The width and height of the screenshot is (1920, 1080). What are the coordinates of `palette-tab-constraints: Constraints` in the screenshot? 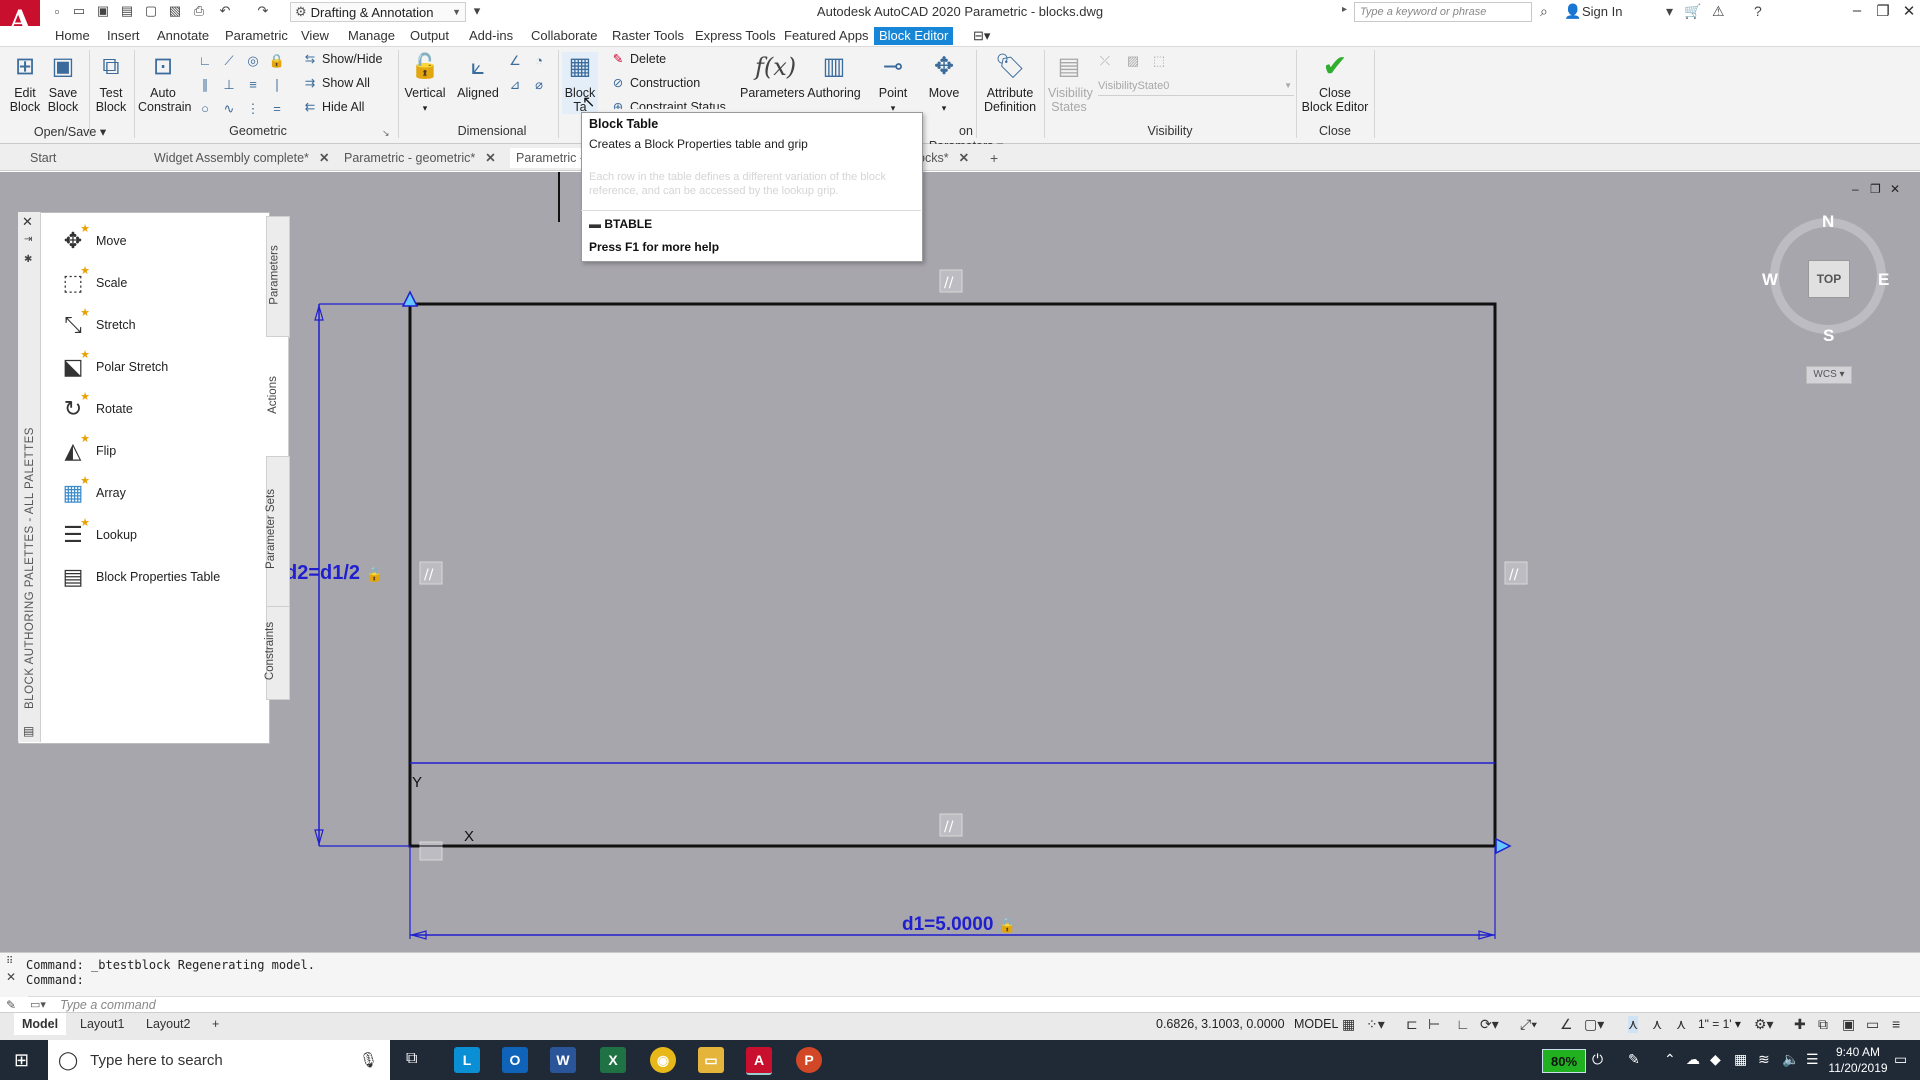 It's located at (277, 653).